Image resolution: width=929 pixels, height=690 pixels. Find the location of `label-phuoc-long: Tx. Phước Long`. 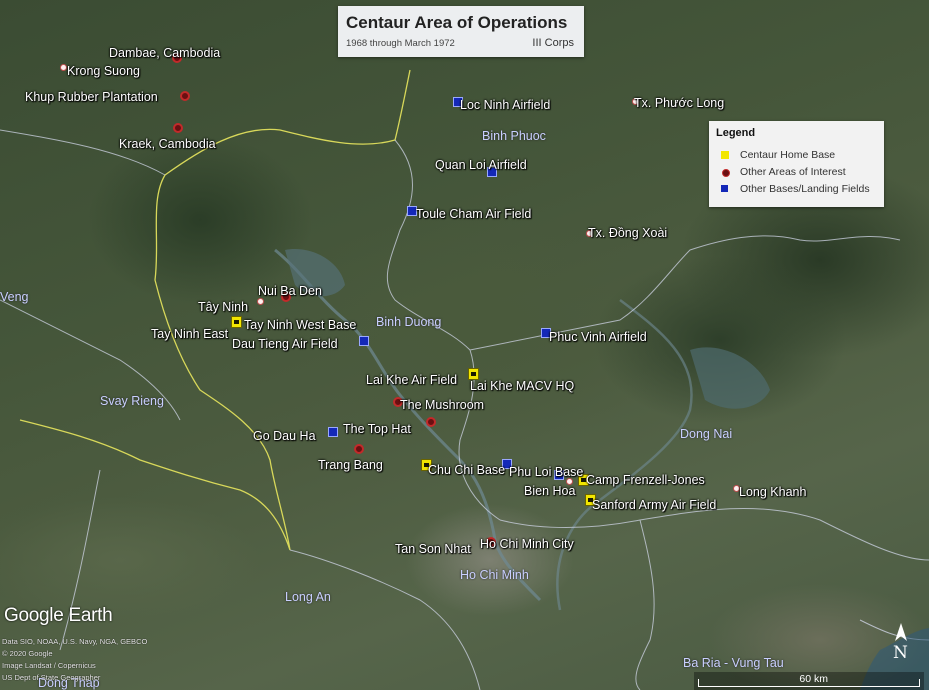

label-phuoc-long: Tx. Phước Long is located at coordinates (679, 103).